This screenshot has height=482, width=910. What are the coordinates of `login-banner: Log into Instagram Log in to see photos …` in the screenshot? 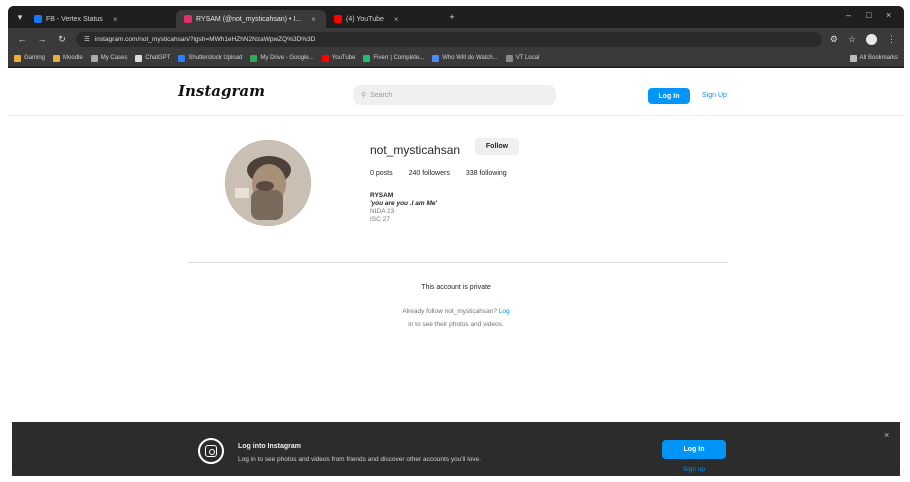 It's located at (456, 449).